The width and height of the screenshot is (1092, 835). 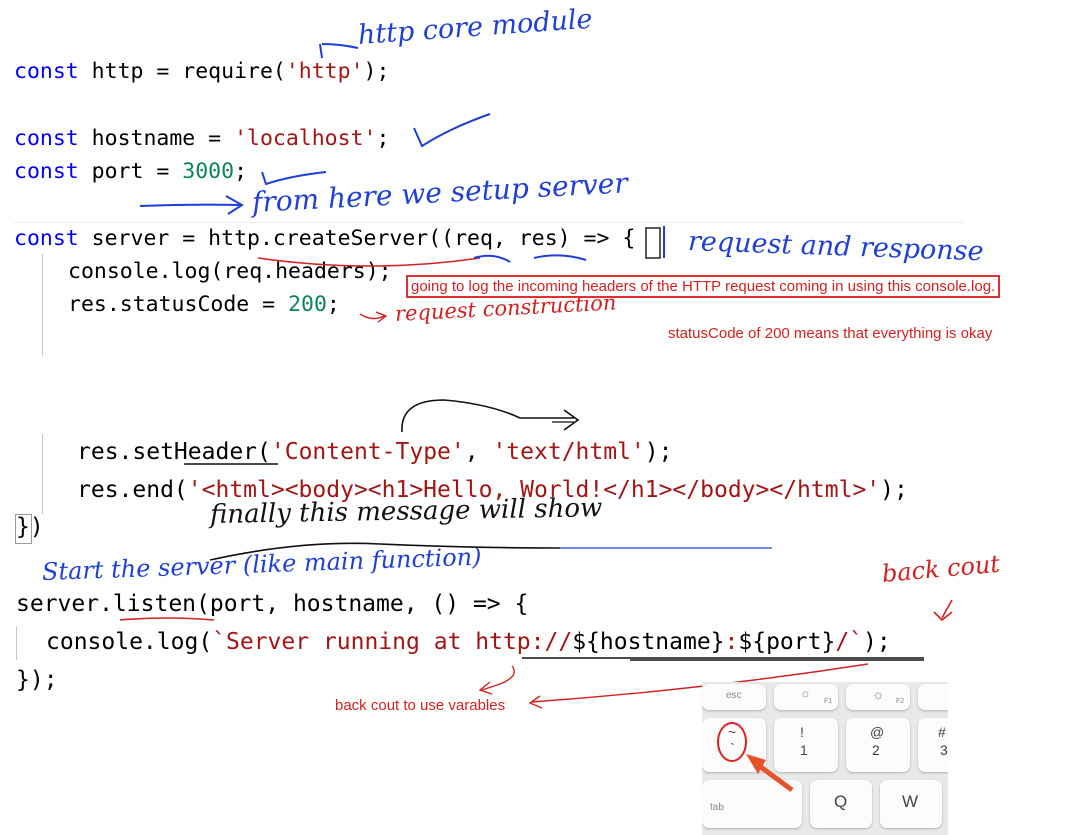 I want to click on brace-match-box, so click(x=23, y=529).